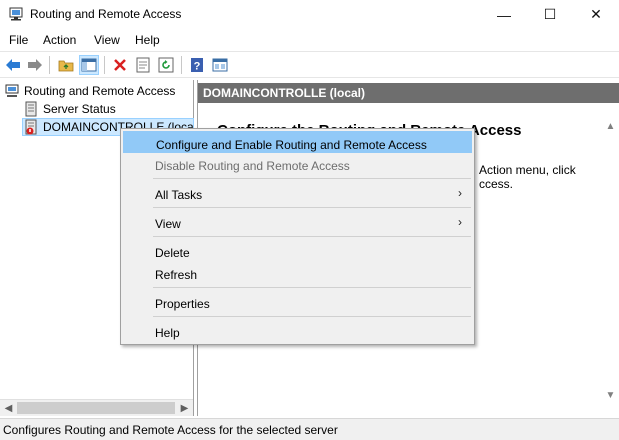  Describe the element at coordinates (106, 14) in the screenshot. I see `window-title: Routing and Remote Access` at that location.